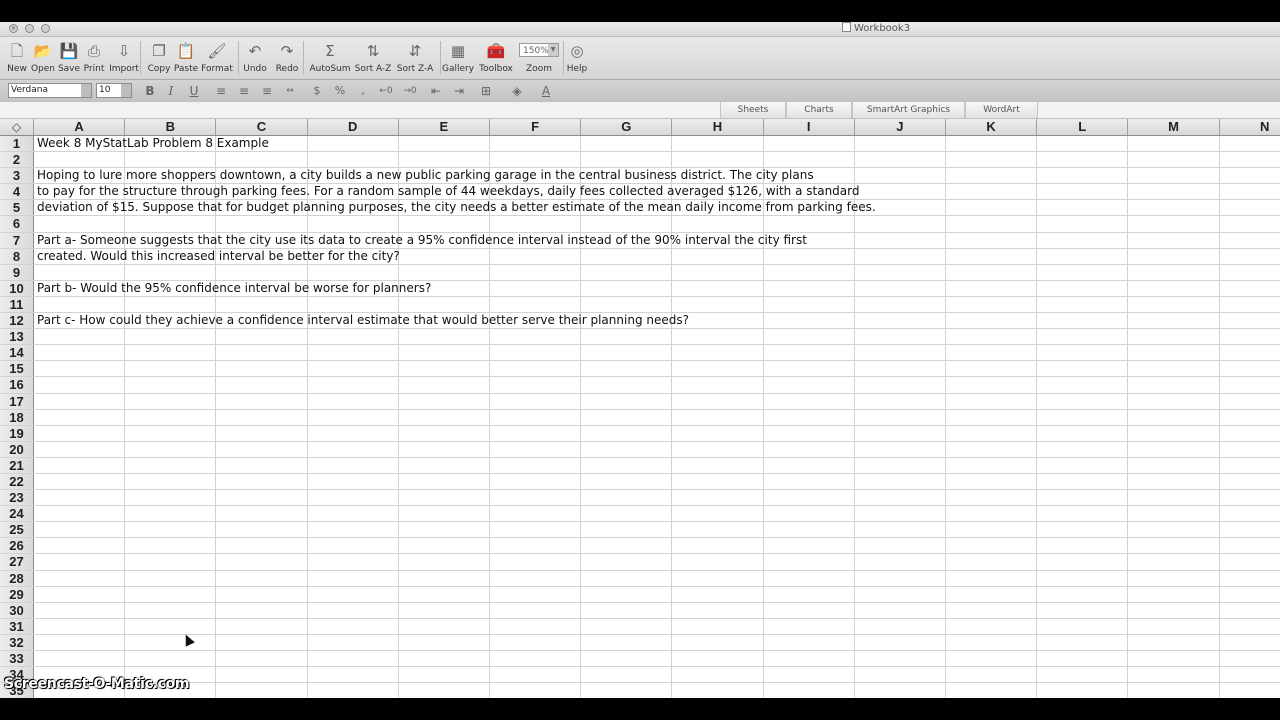 This screenshot has width=1280, height=720. Describe the element at coordinates (17, 481) in the screenshot. I see `row-header: 22` at that location.